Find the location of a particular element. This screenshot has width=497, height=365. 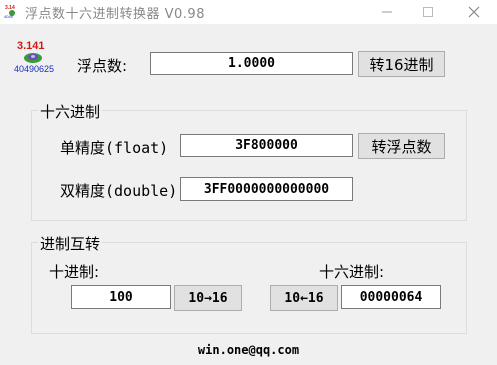

svg-text: 4049 is located at coordinates (9, 16).